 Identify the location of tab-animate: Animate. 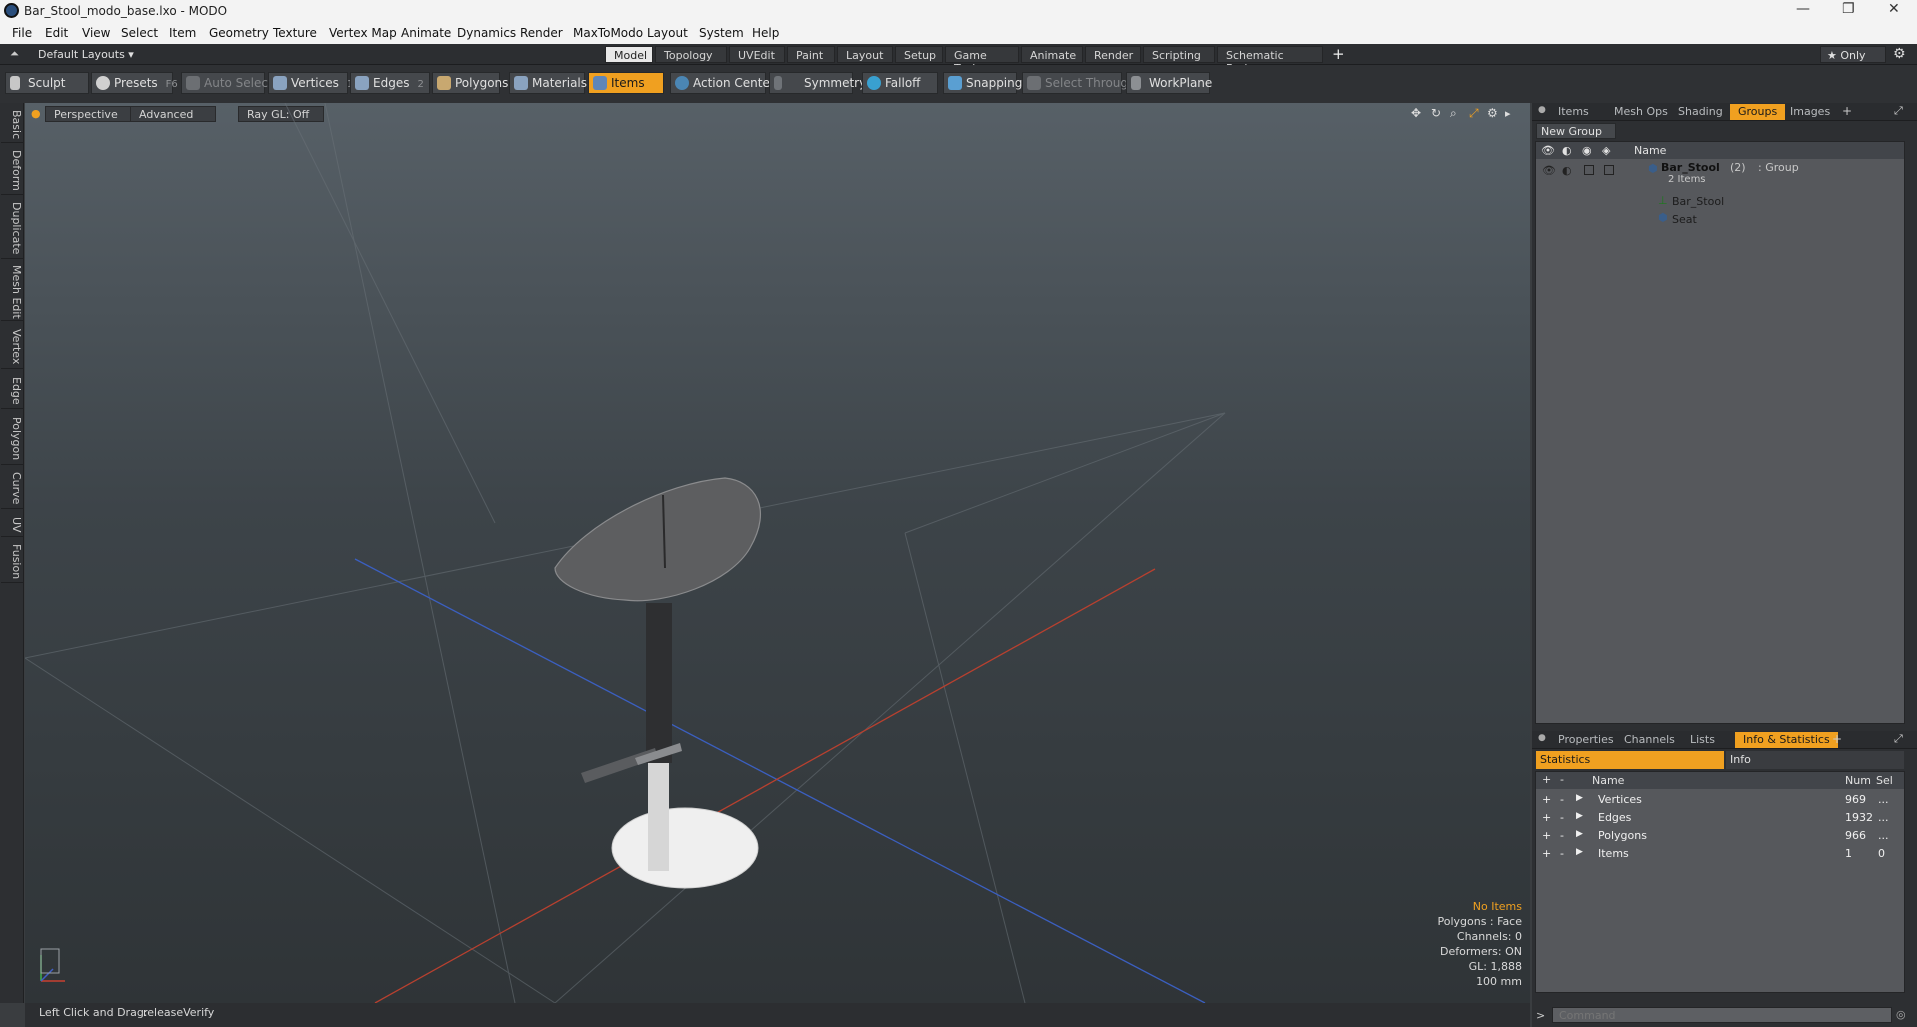
(1052, 54).